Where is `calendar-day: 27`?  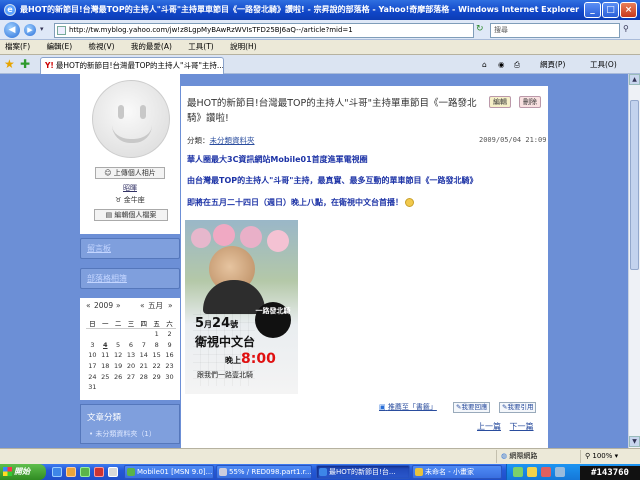
calendar-day: 27 is located at coordinates (131, 376).